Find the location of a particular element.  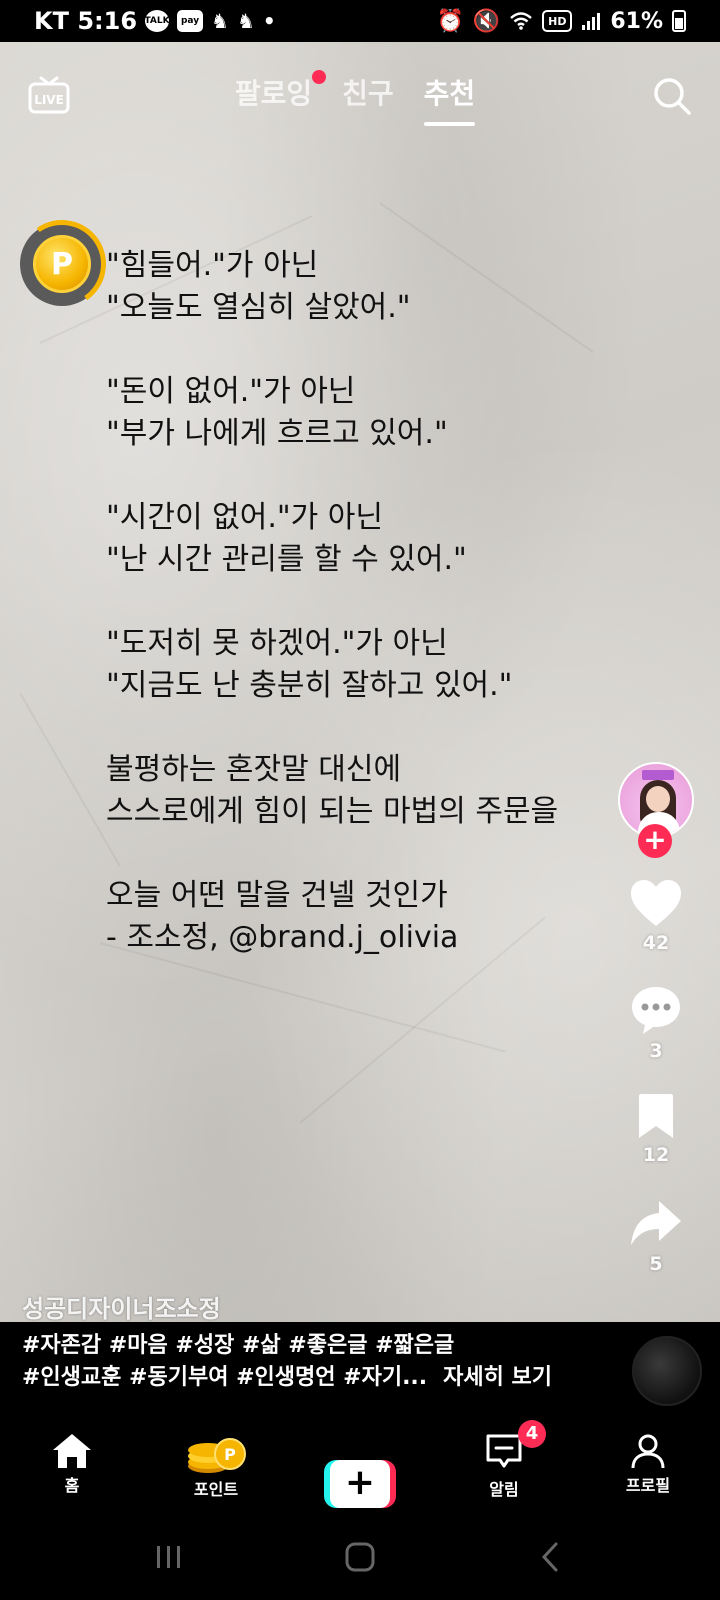

nav-home: 홈 is located at coordinates (72, 1463).